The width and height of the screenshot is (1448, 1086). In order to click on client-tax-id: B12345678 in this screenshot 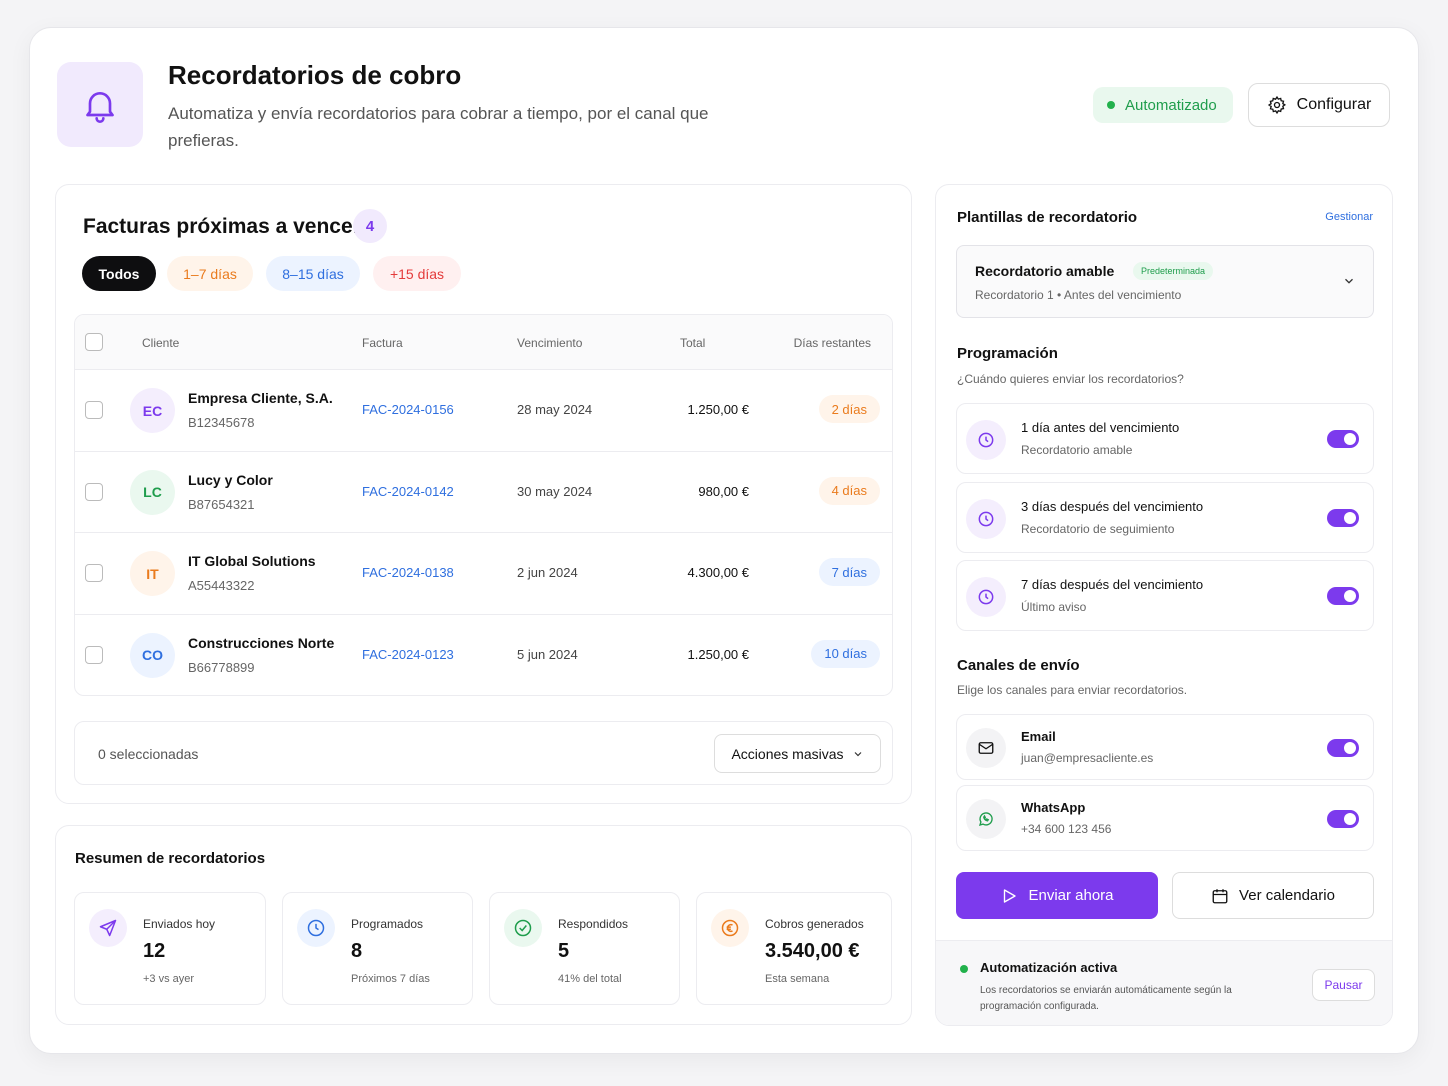, I will do `click(221, 422)`.